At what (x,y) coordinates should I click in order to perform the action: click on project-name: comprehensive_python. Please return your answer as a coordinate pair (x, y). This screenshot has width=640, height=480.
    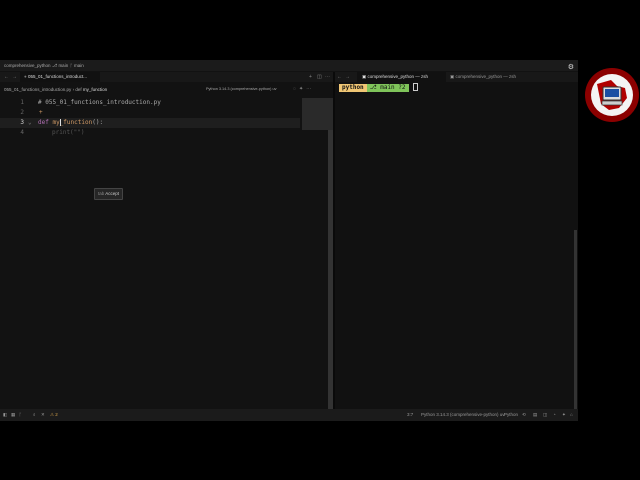
    Looking at the image, I should click on (27, 65).